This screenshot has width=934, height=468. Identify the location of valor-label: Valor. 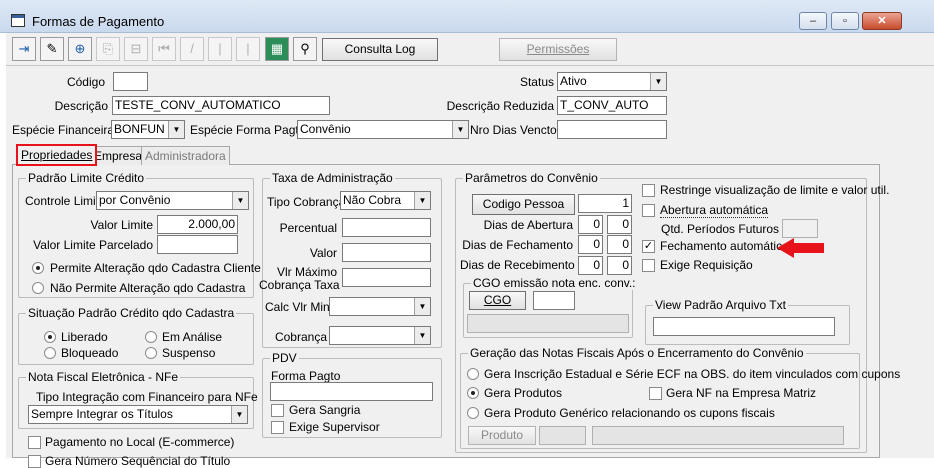
(323, 253).